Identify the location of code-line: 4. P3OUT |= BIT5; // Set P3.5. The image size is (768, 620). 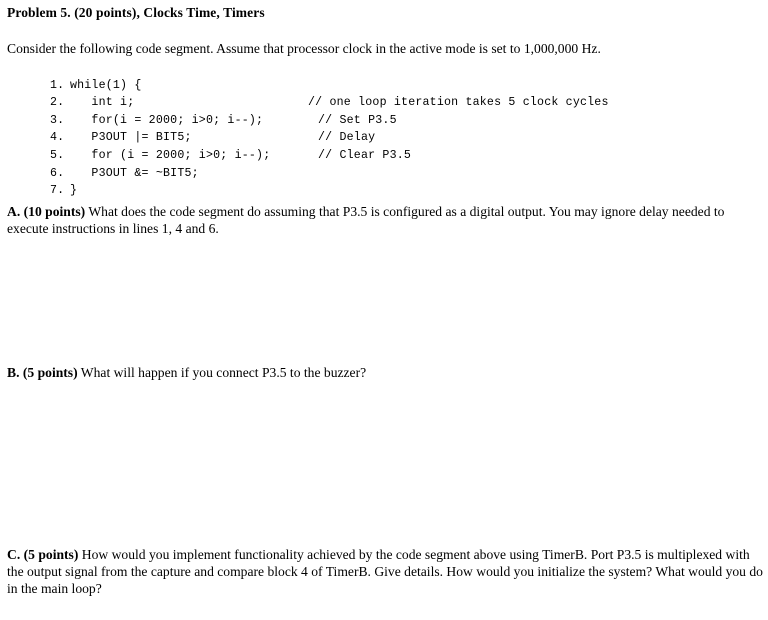
(384, 128).